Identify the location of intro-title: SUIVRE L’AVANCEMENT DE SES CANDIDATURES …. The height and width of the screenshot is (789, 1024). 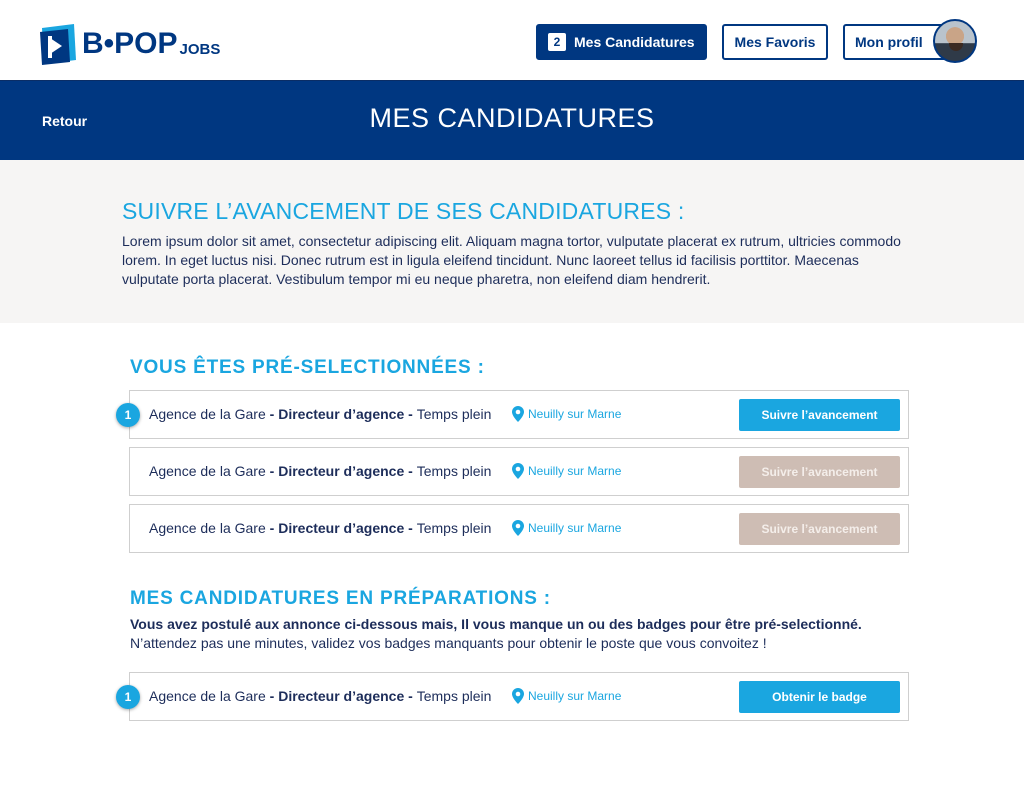
(403, 211).